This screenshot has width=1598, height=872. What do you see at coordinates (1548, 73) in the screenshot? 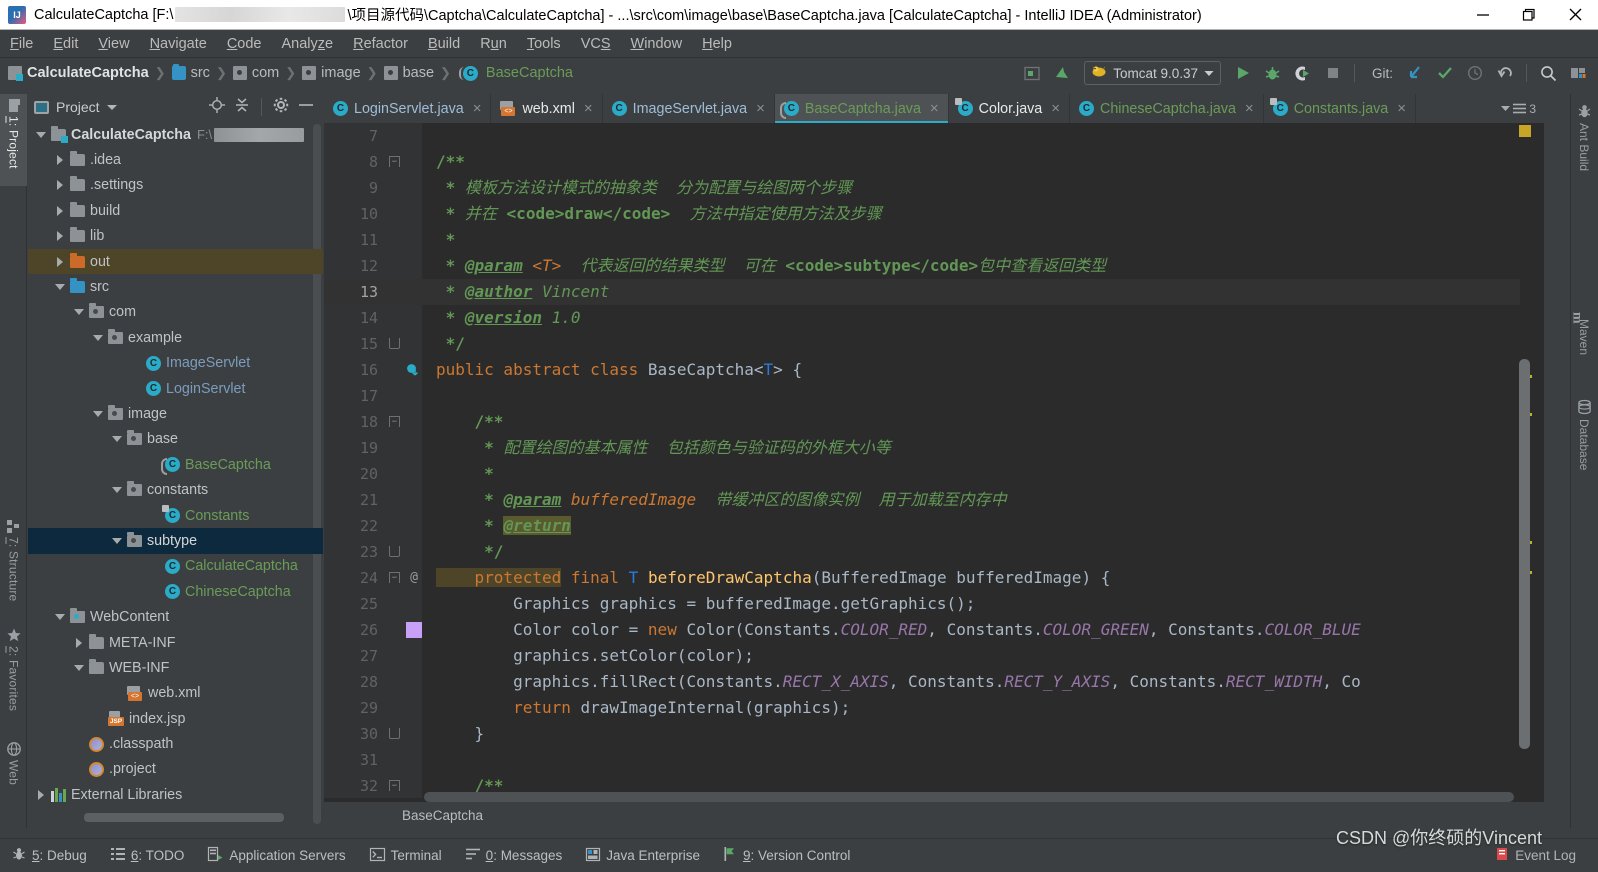
I see `search-everywhere-button` at bounding box center [1548, 73].